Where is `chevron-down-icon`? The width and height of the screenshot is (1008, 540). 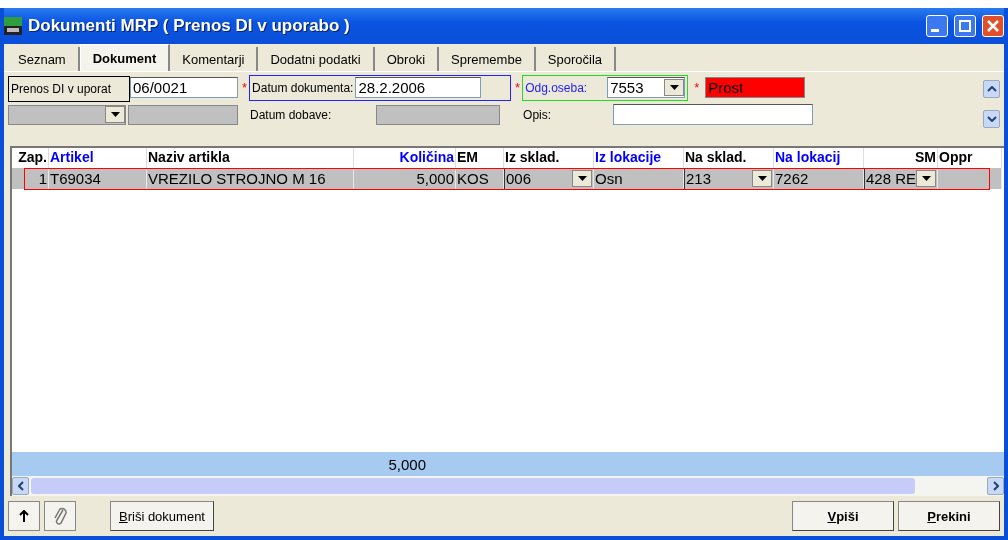
chevron-down-icon is located at coordinates (991, 119).